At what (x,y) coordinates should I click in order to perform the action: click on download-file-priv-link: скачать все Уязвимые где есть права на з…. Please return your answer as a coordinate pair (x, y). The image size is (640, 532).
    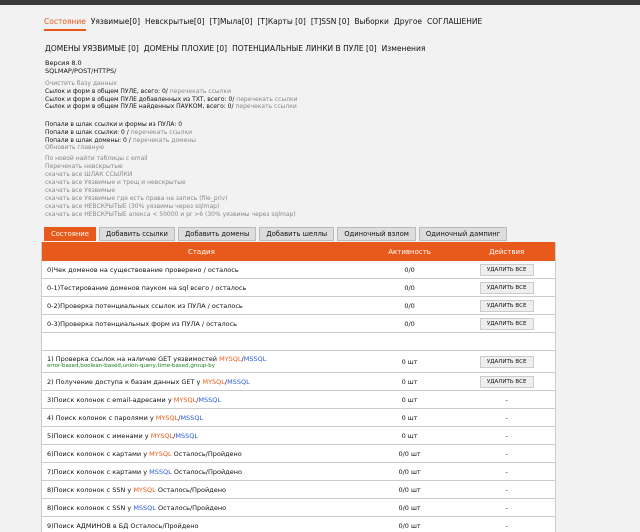
    Looking at the image, I should click on (170, 199).